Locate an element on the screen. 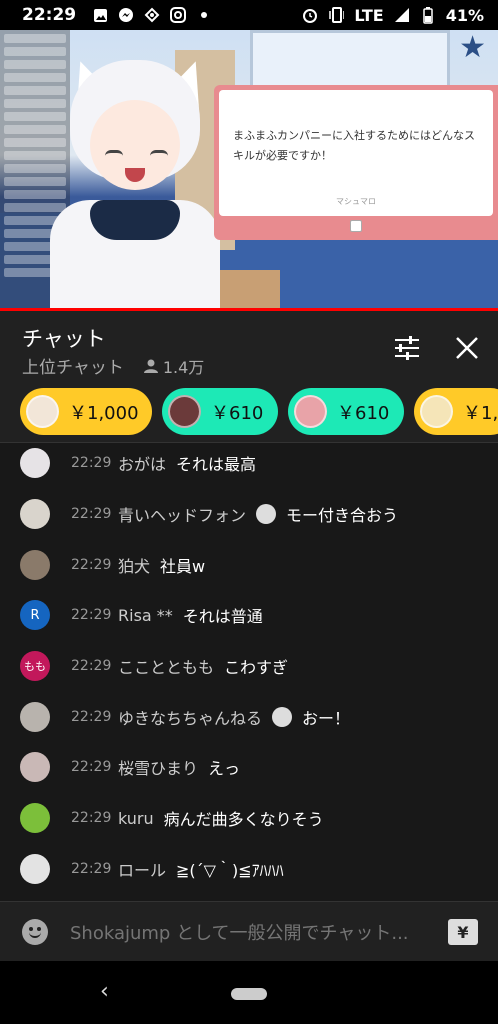 The height and width of the screenshot is (1024, 498). close-icon is located at coordinates (467, 348).